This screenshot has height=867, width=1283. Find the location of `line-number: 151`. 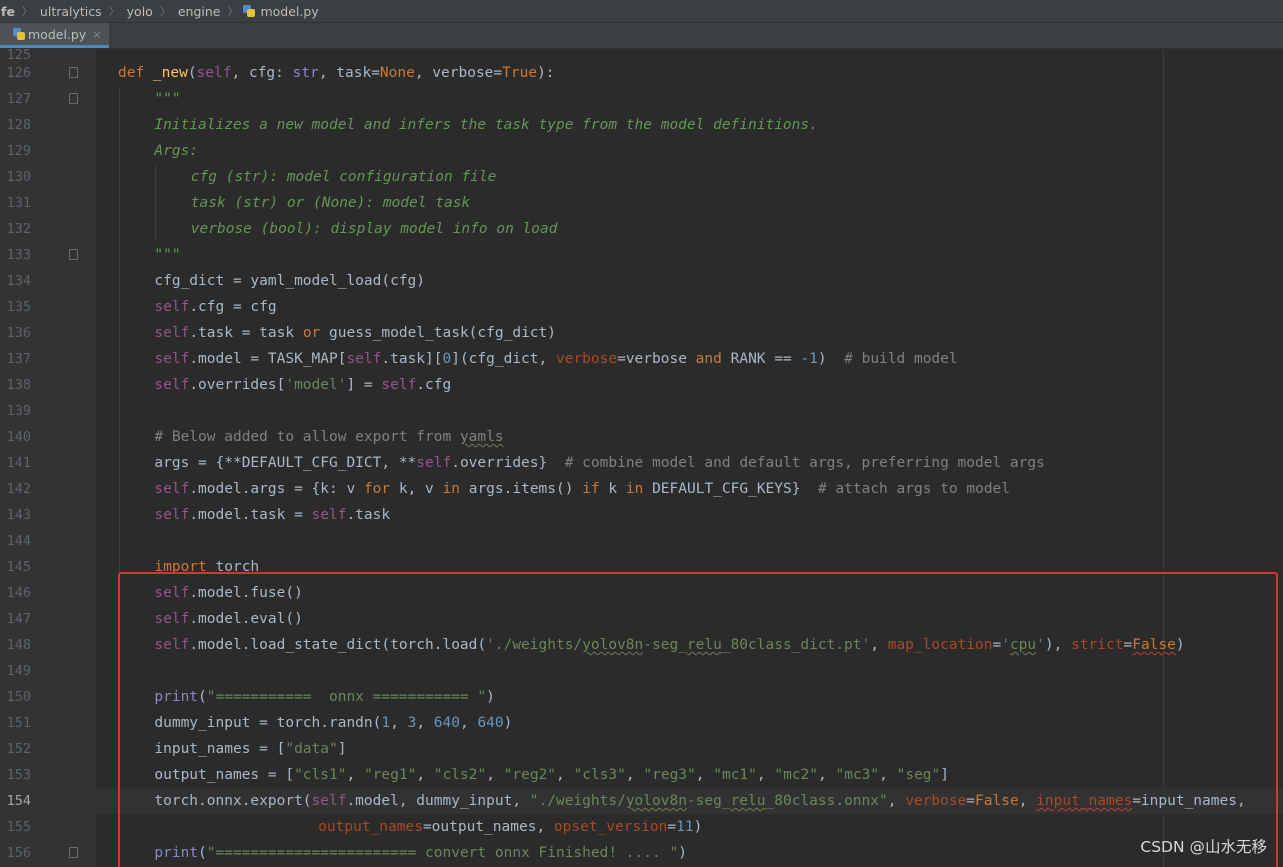

line-number: 151 is located at coordinates (18, 723).